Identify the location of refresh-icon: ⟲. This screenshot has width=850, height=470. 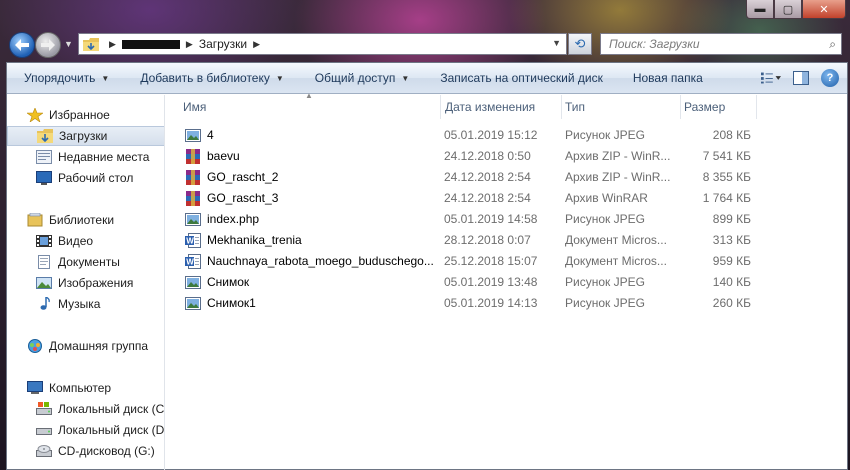
(580, 43).